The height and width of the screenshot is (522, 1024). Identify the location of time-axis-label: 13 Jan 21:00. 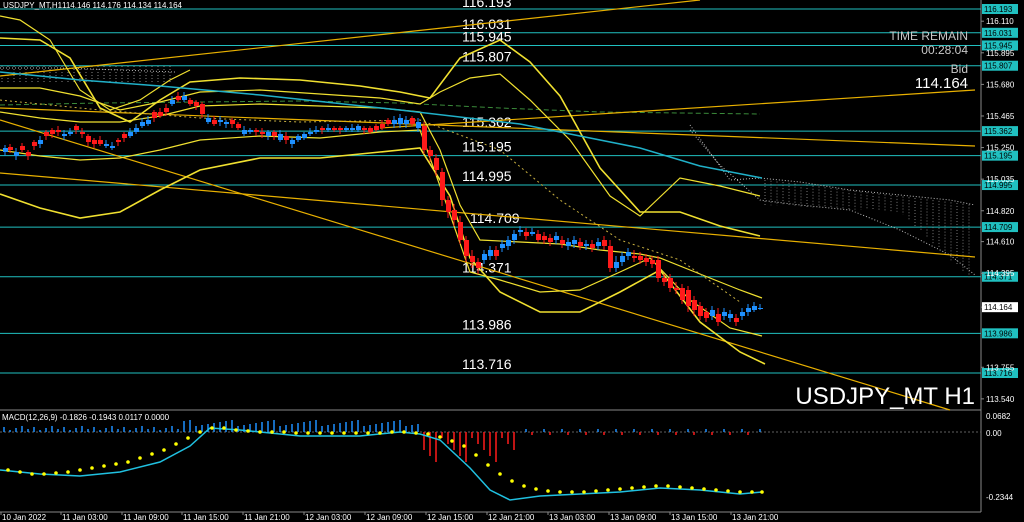
(755, 517).